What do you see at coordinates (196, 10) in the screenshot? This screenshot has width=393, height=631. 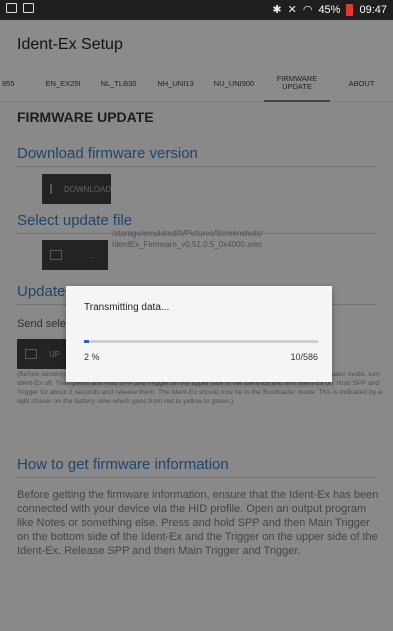 I see `status-bar: ✱ ✕ ◠ 45% 09:47` at bounding box center [196, 10].